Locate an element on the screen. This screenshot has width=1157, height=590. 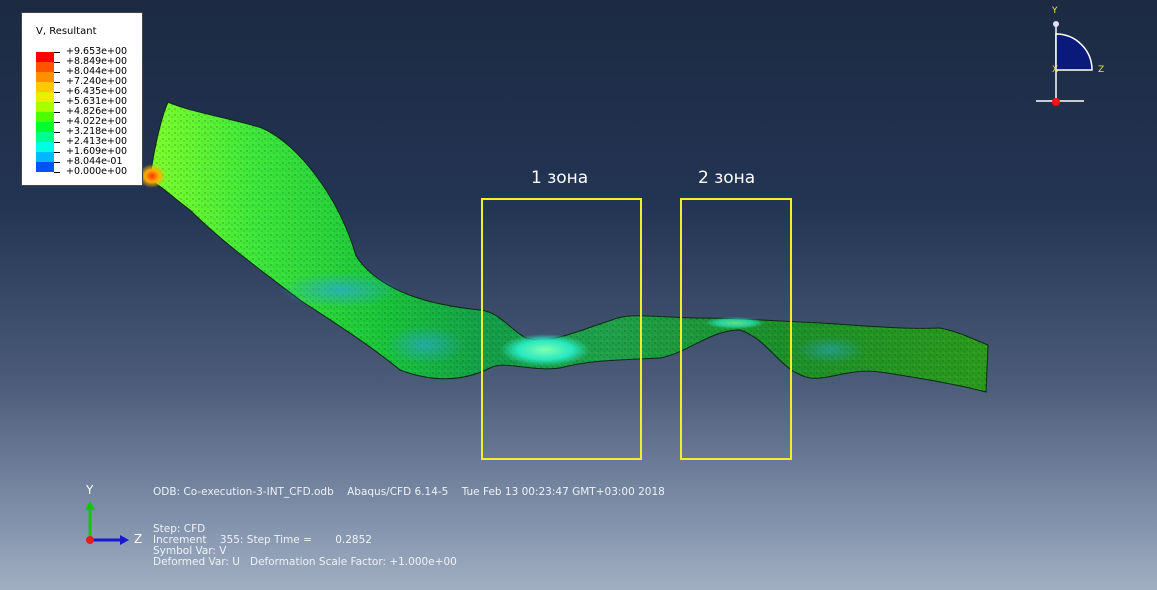
axis-triad is located at coordinates (107, 523).